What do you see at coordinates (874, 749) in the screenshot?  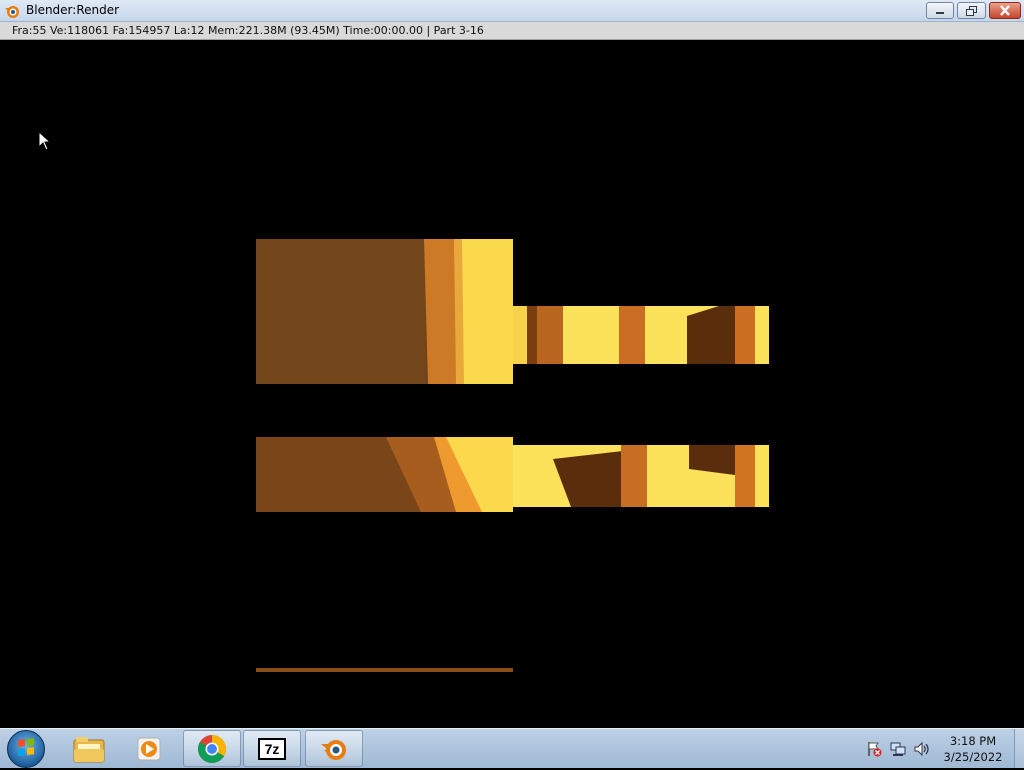 I see `action-center-flag-icon` at bounding box center [874, 749].